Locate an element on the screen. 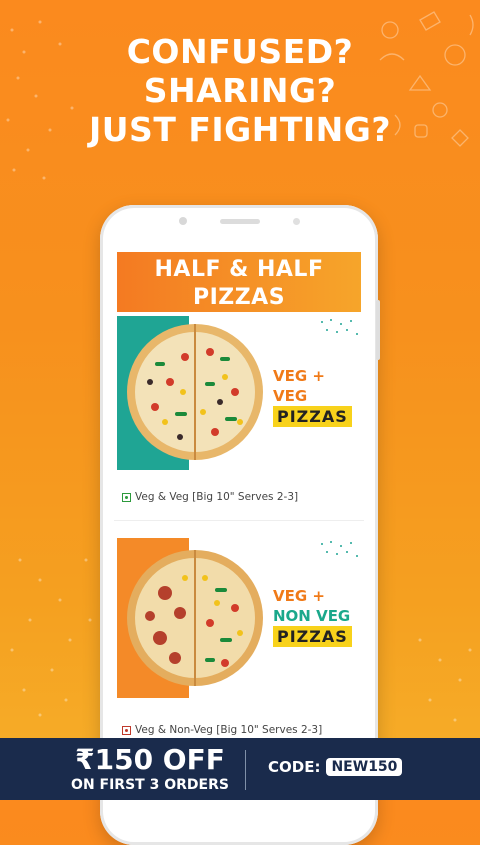 This screenshot has height=845, width=480. tag-veg-nonveg: VEG + NON VEG PIZZAS is located at coordinates (312, 616).